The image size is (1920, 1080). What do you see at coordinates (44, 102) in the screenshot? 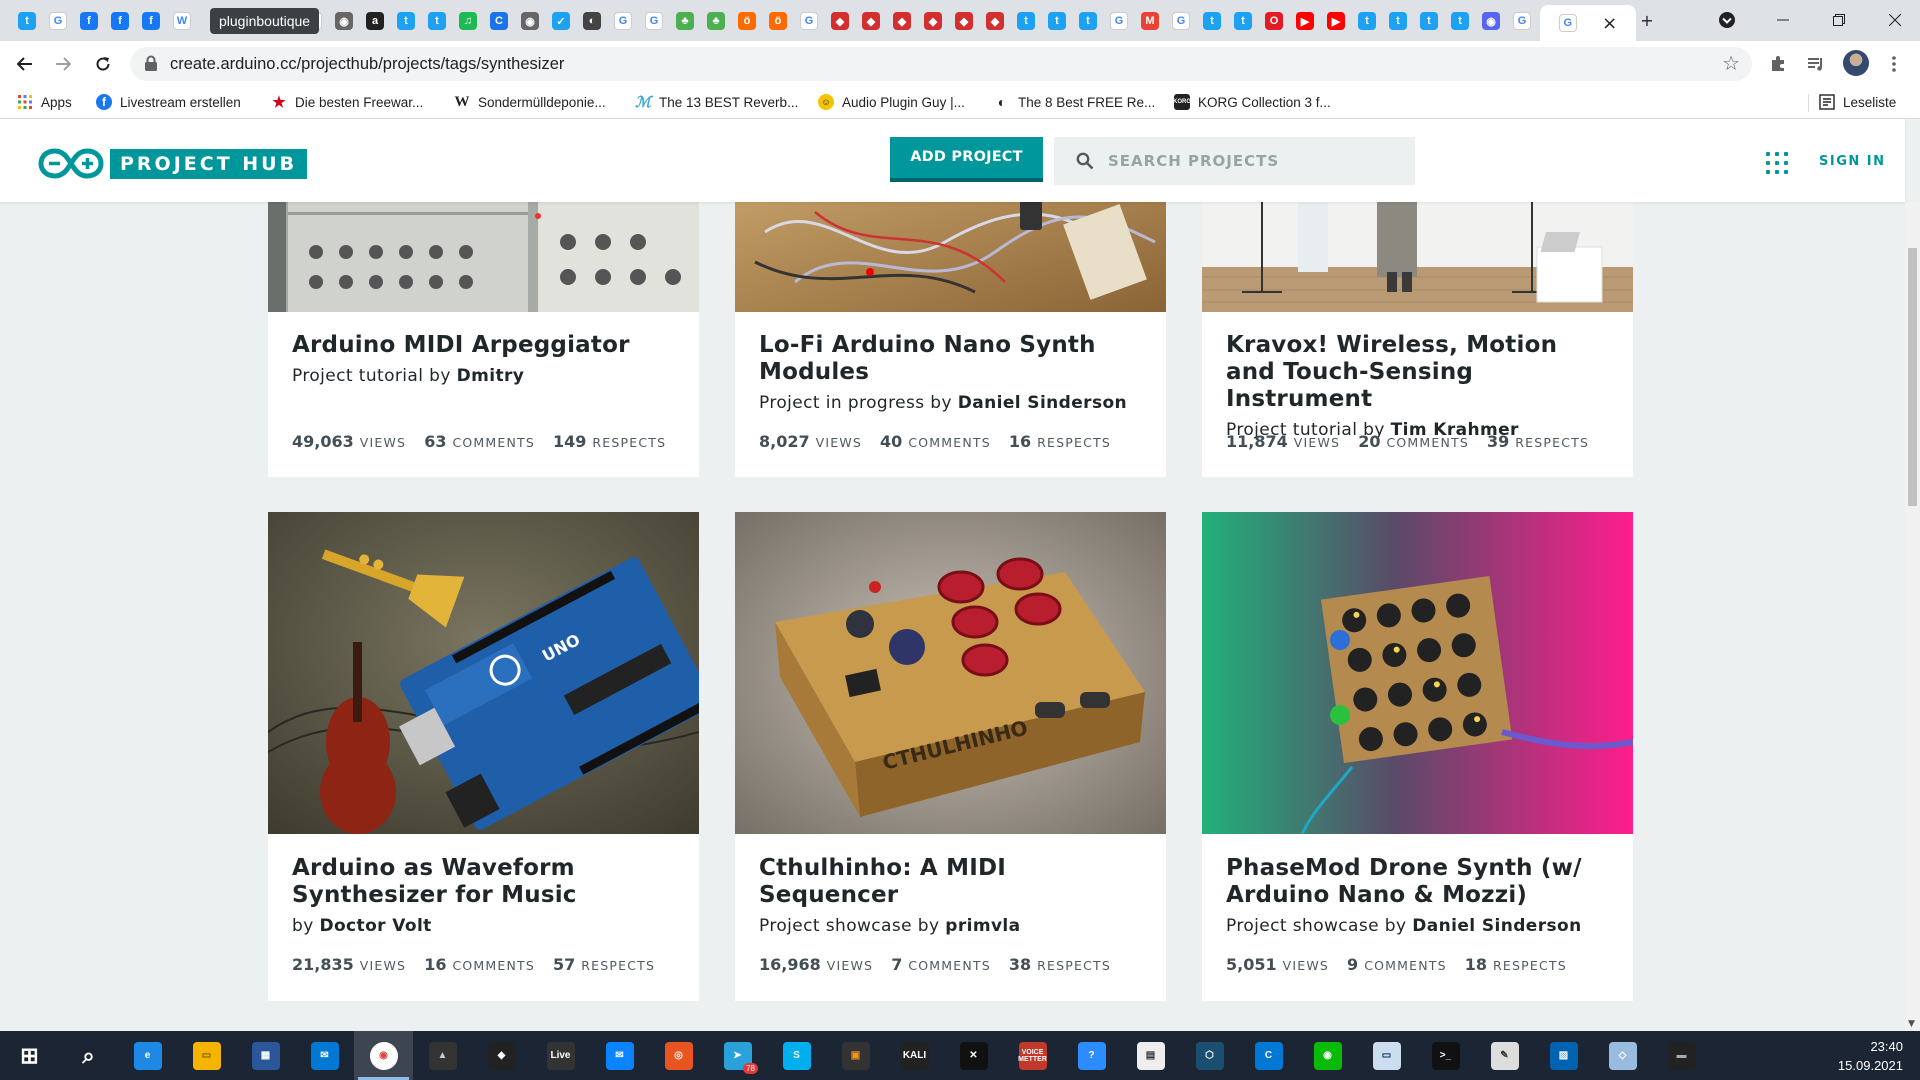
I see `bookmark-apps: Apps` at bounding box center [44, 102].